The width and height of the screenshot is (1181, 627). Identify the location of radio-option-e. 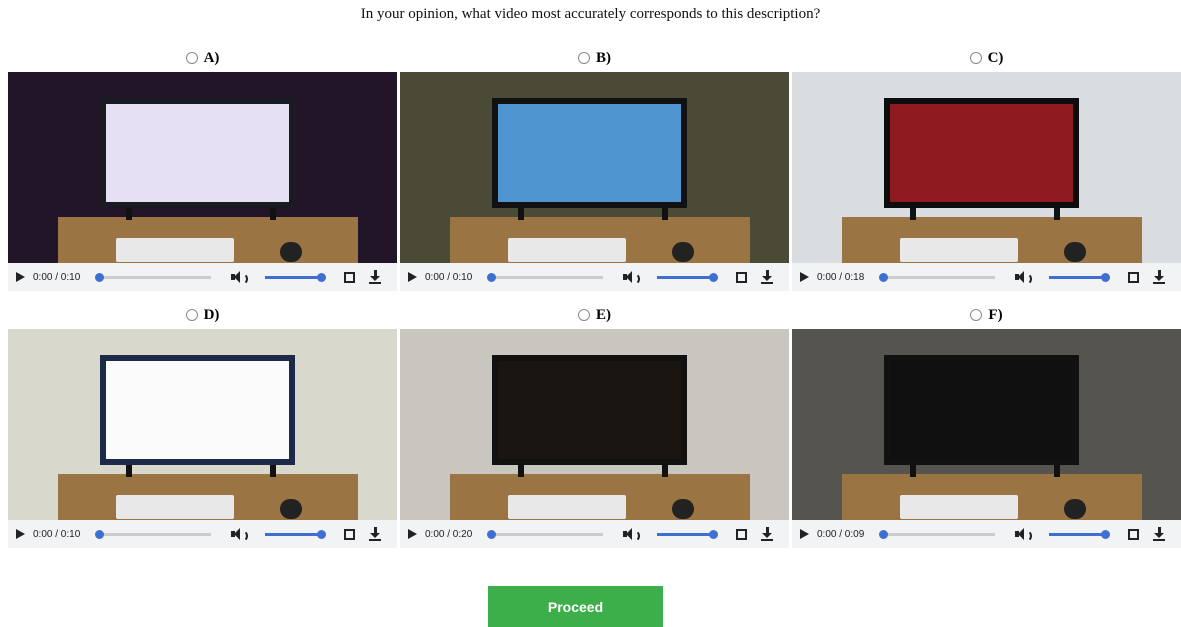
(584, 315).